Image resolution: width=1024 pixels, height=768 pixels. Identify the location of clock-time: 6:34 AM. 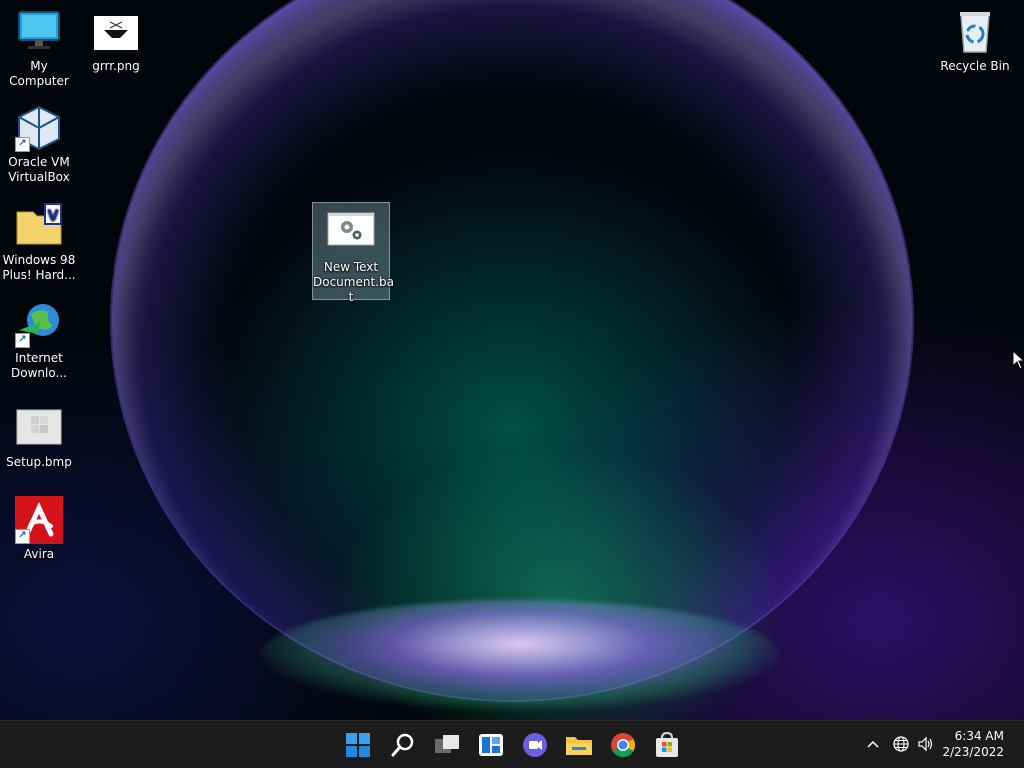
(979, 736).